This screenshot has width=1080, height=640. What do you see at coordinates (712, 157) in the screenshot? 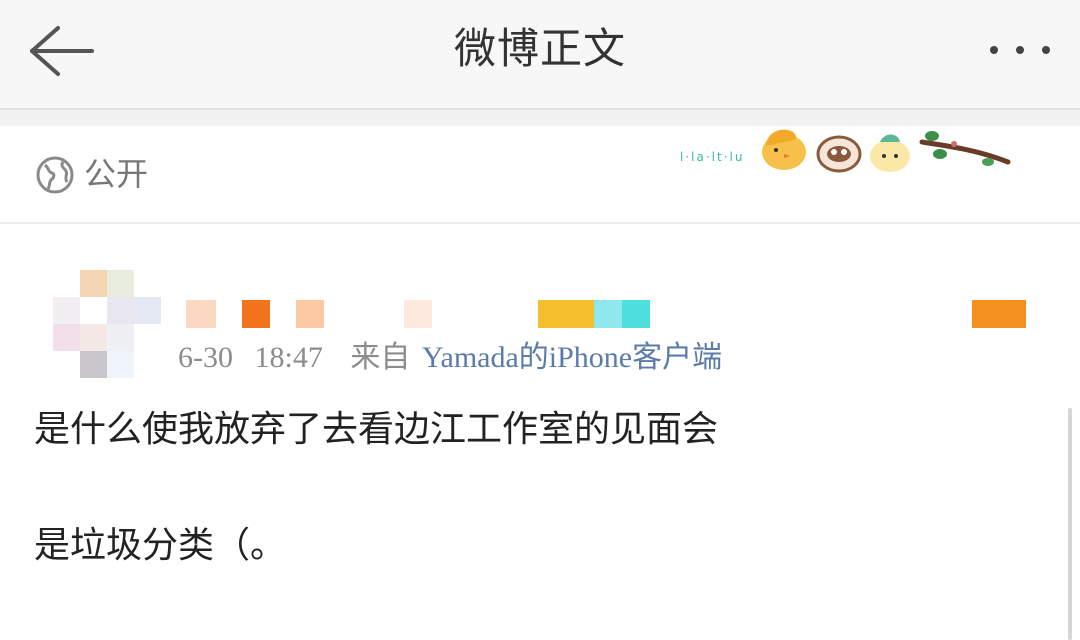
I see `sticker-text: l·la·lt·lu` at bounding box center [712, 157].